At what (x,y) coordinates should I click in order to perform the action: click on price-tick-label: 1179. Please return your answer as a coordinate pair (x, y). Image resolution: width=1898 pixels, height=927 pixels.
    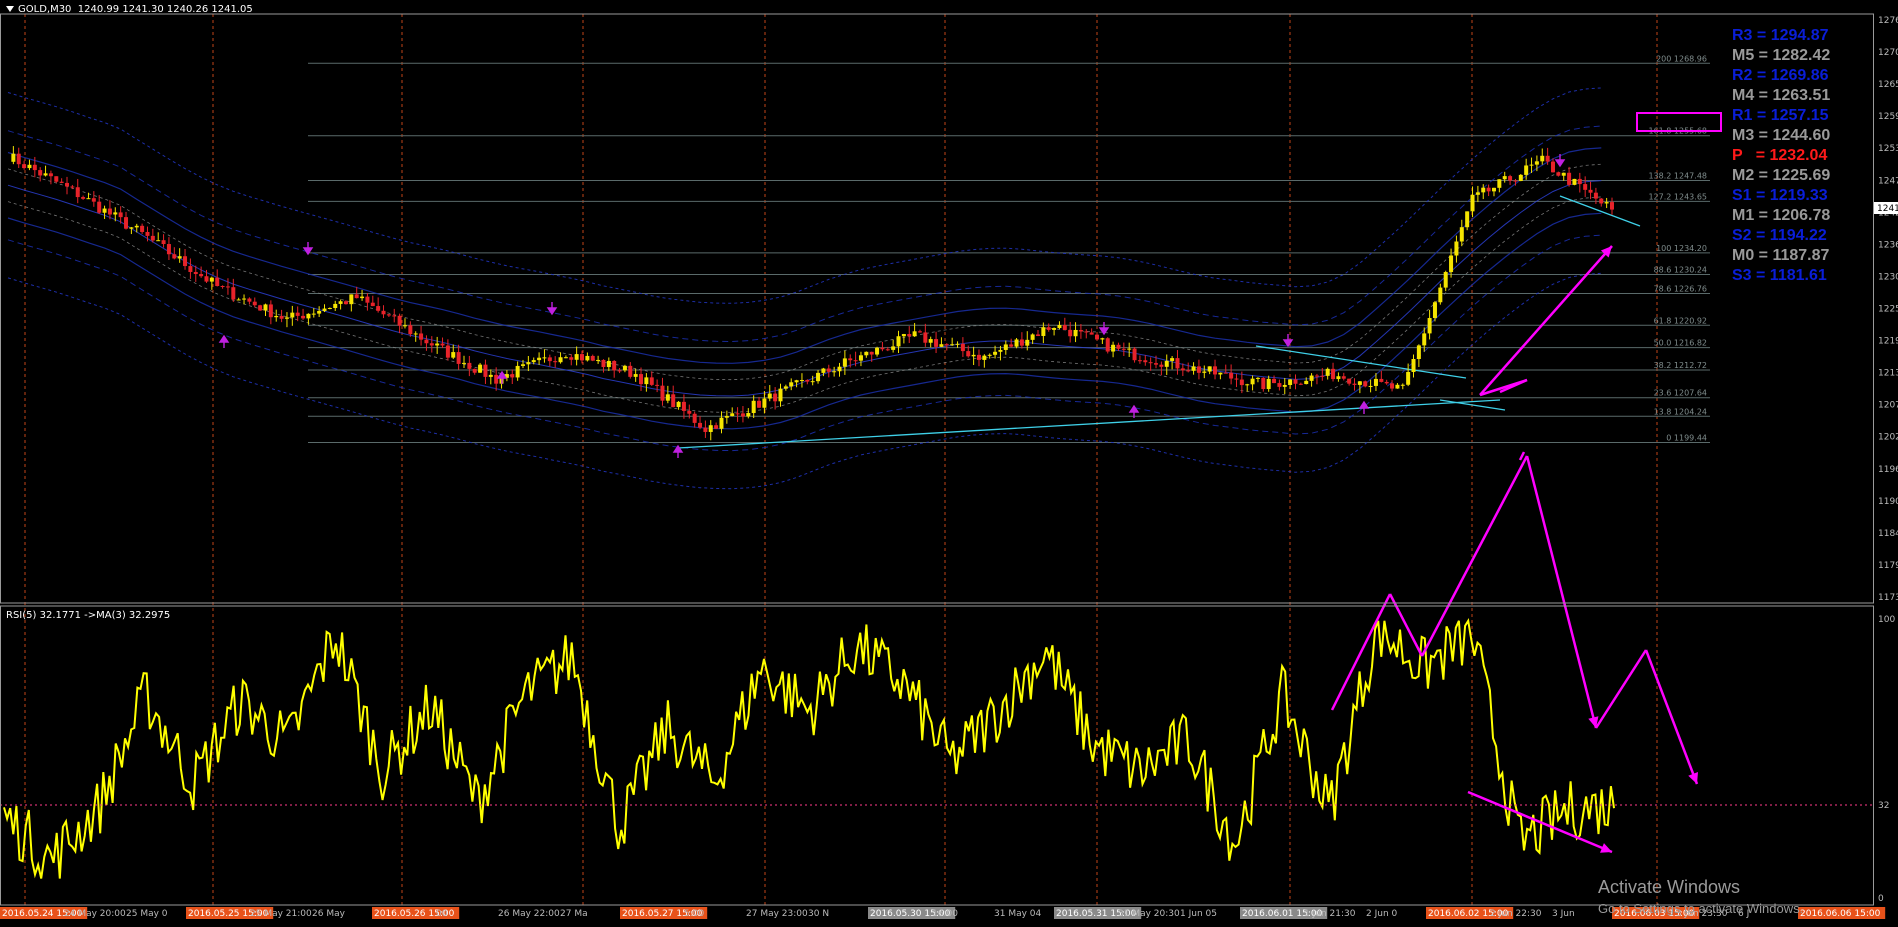
    Looking at the image, I should click on (1888, 566).